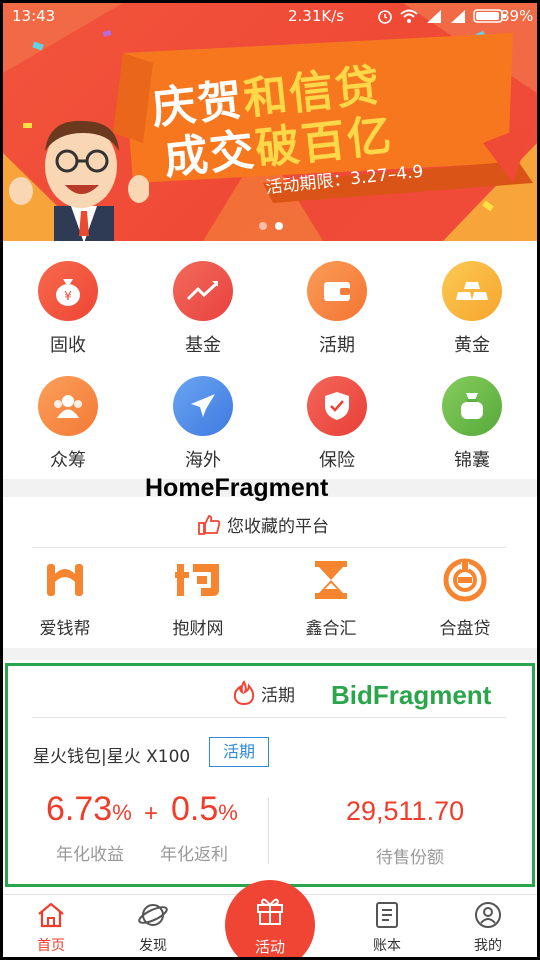 This screenshot has height=960, width=540. Describe the element at coordinates (151, 813) in the screenshot. I see `plus-sign: +` at that location.